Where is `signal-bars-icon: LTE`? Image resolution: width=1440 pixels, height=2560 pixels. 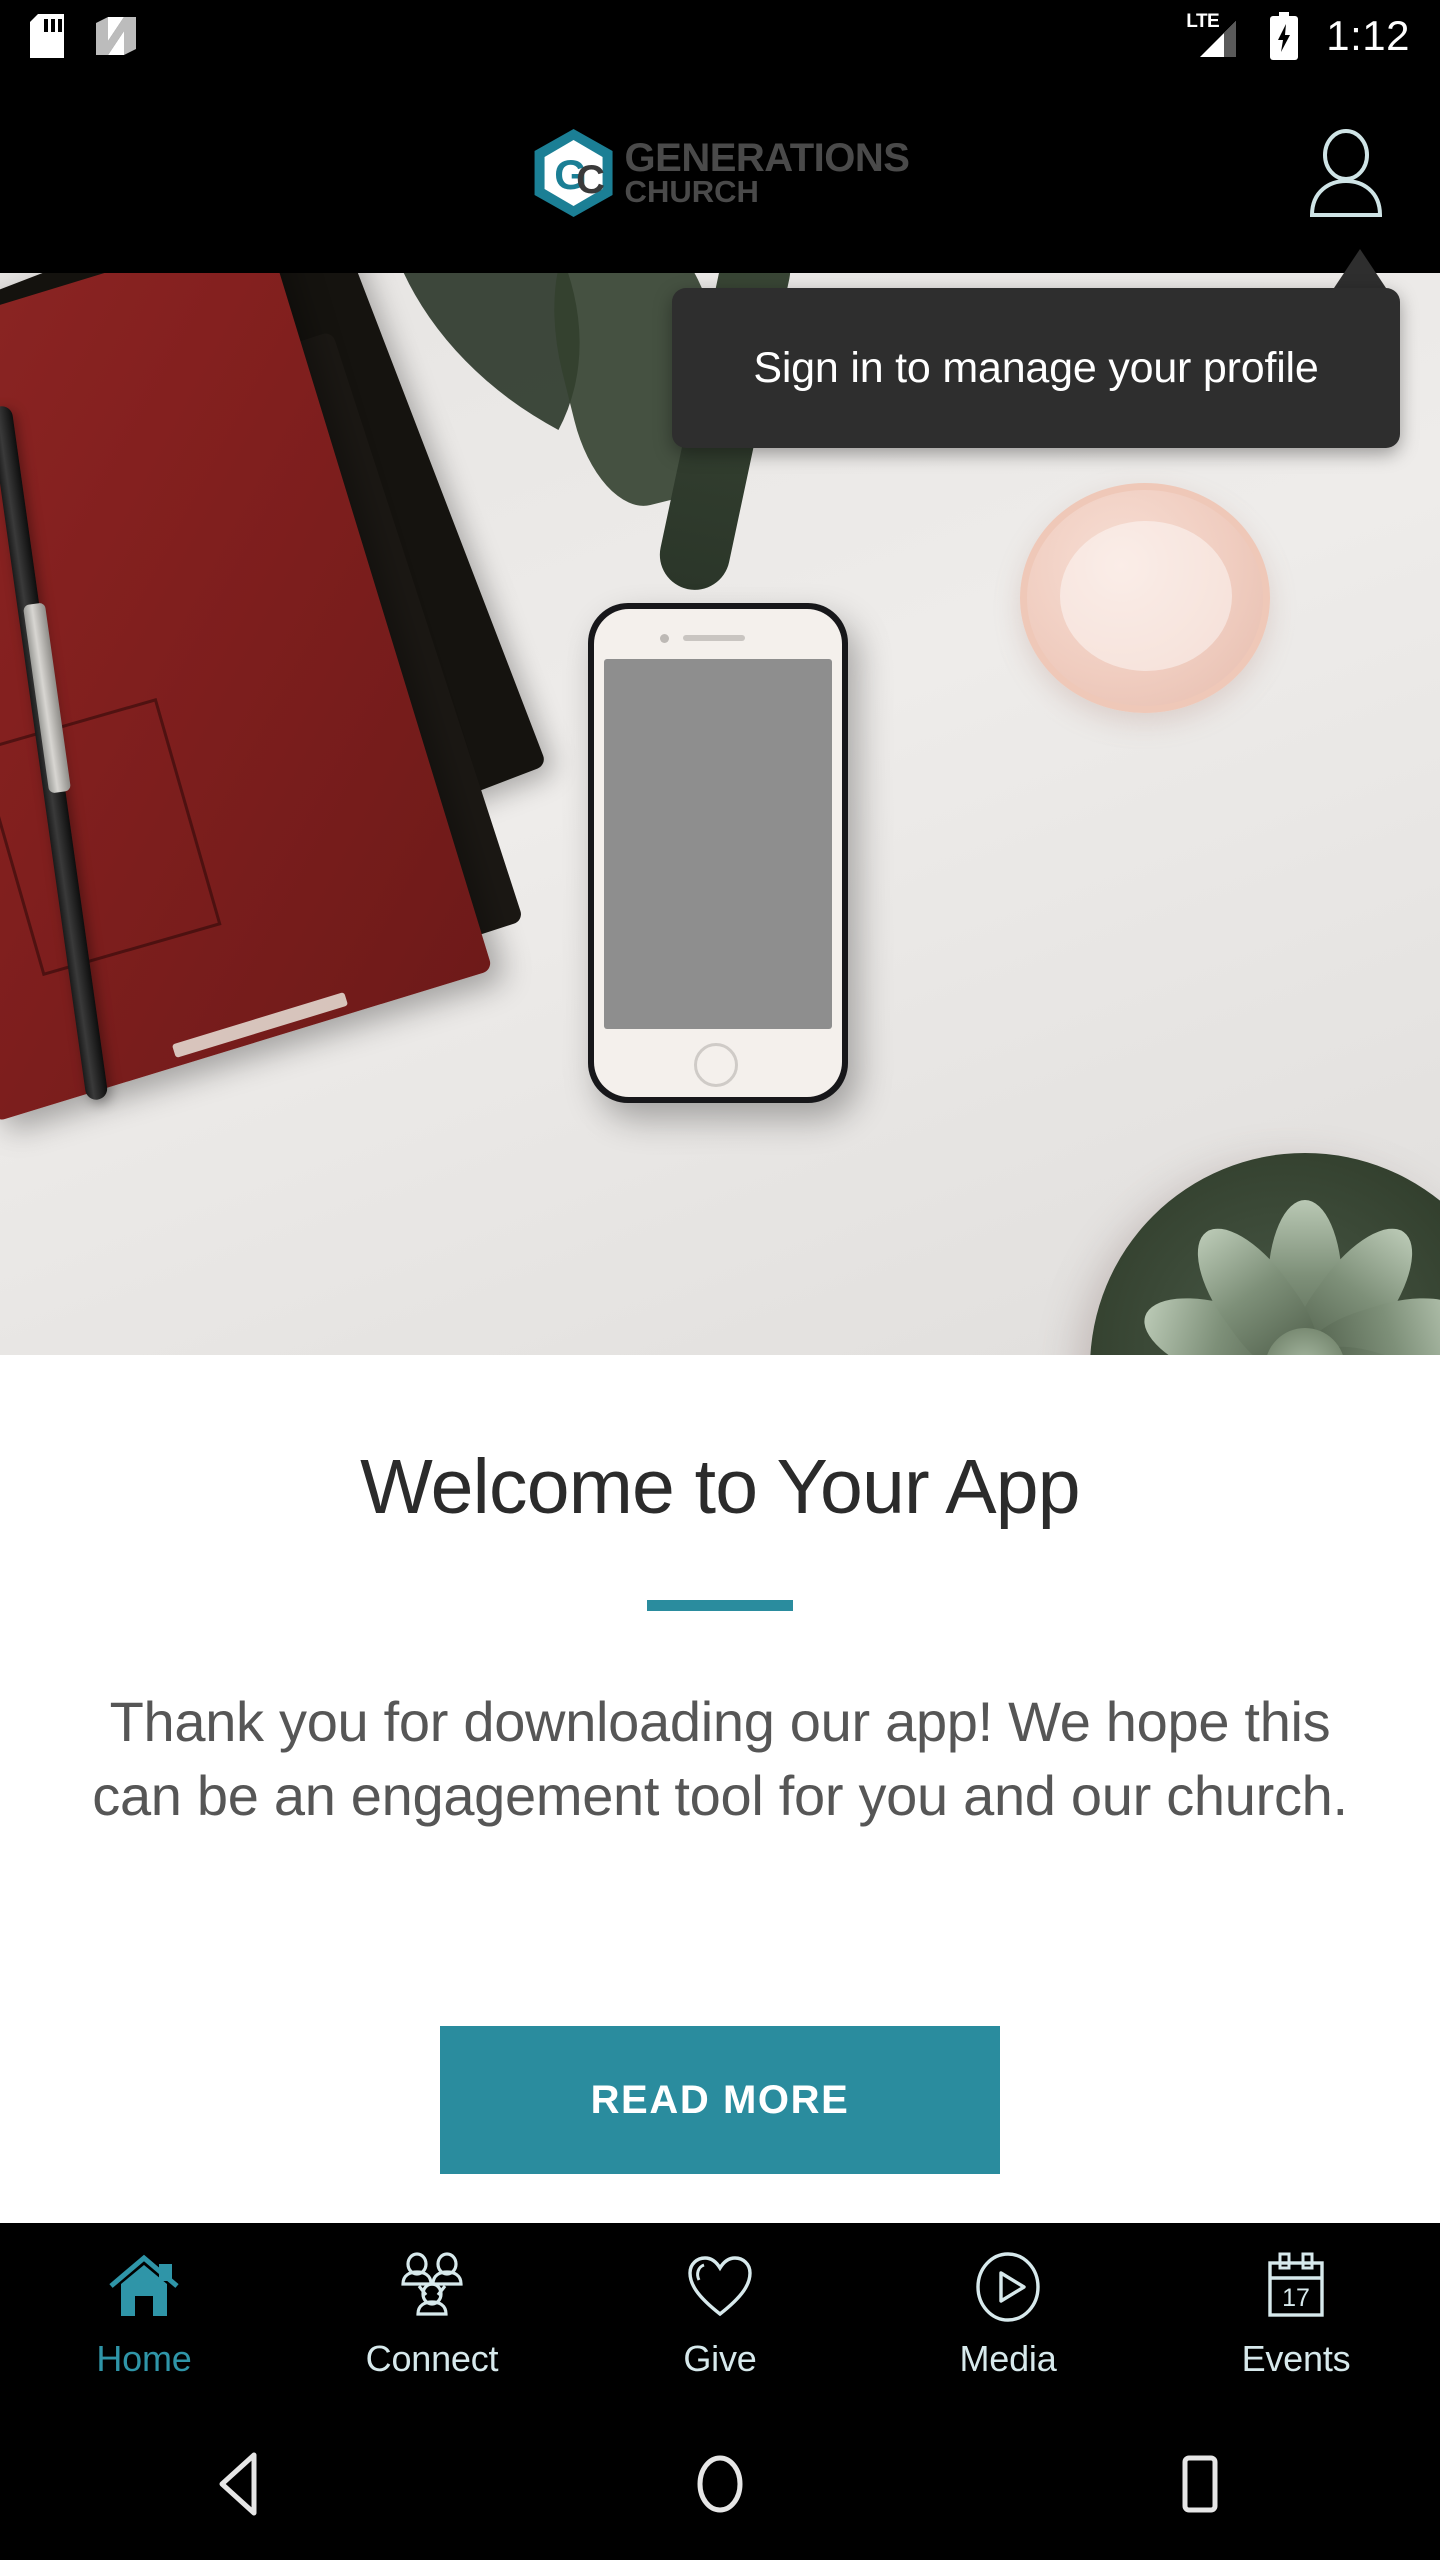 signal-bars-icon: LTE is located at coordinates (1214, 35).